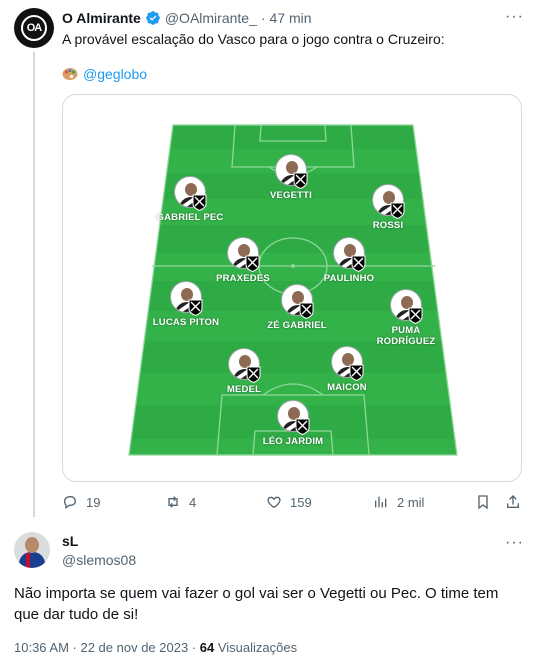 This screenshot has height=667, width=537. What do you see at coordinates (190, 199) in the screenshot?
I see `player-gabriel-pec: GABRIEL PEC` at bounding box center [190, 199].